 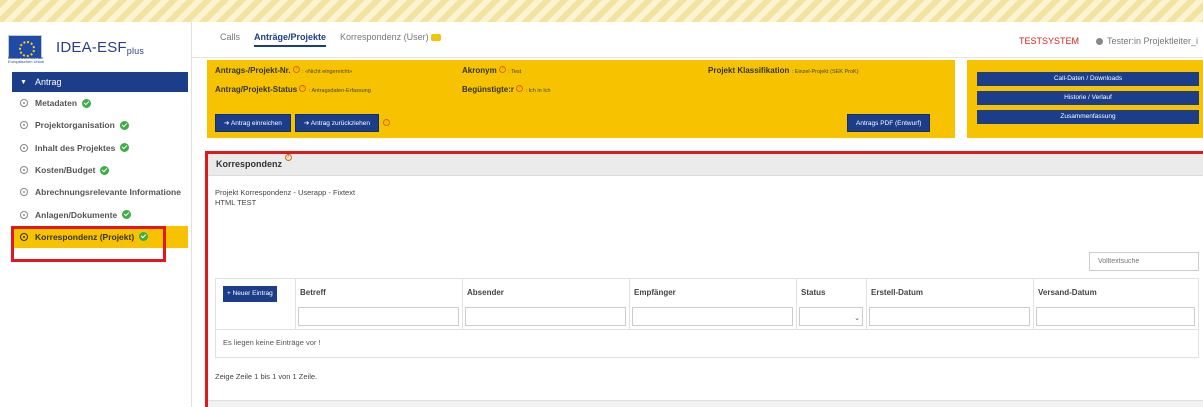 What do you see at coordinates (545, 316) in the screenshot?
I see `filter-input-absender` at bounding box center [545, 316].